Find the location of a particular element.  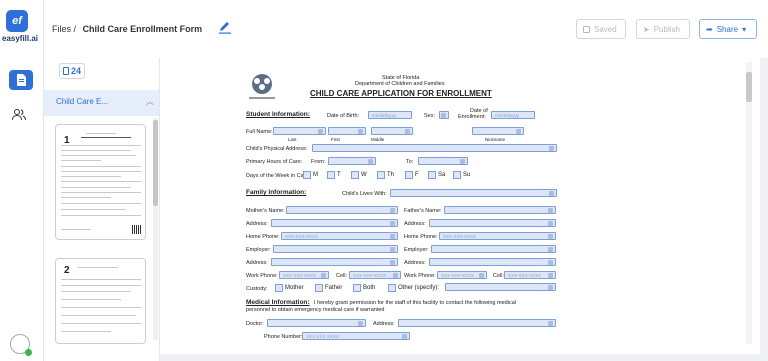

thumbnail-scrollbar-thumb is located at coordinates (155, 163).